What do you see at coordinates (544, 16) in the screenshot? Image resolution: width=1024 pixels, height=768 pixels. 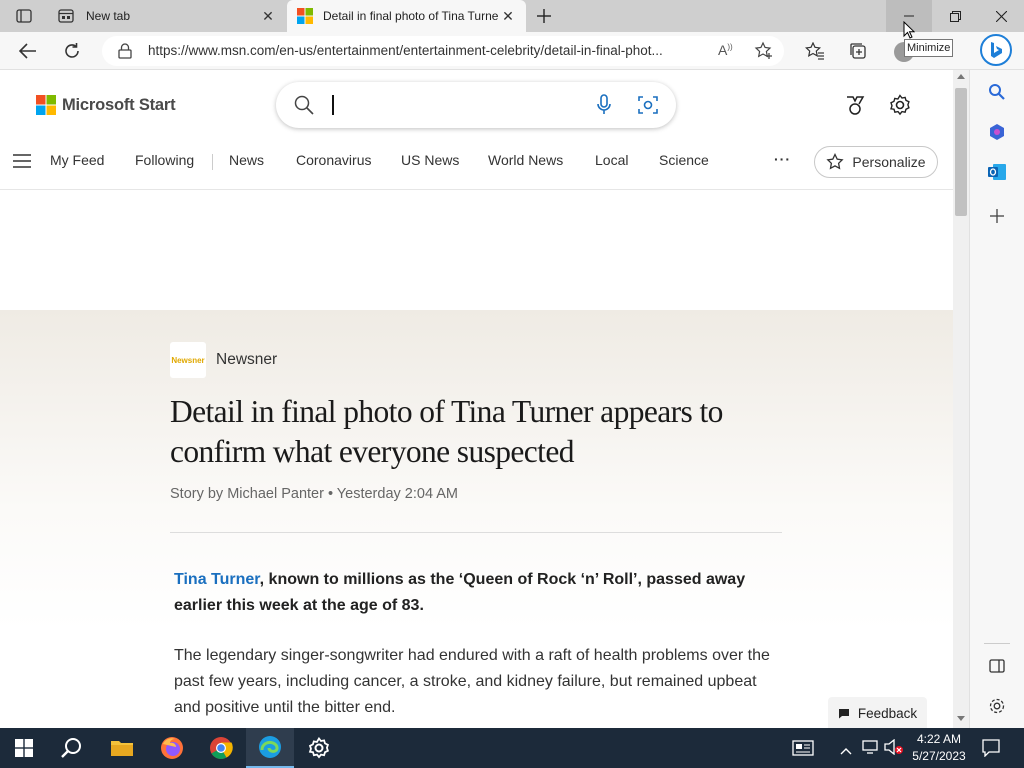 I see `new-tab-button` at bounding box center [544, 16].